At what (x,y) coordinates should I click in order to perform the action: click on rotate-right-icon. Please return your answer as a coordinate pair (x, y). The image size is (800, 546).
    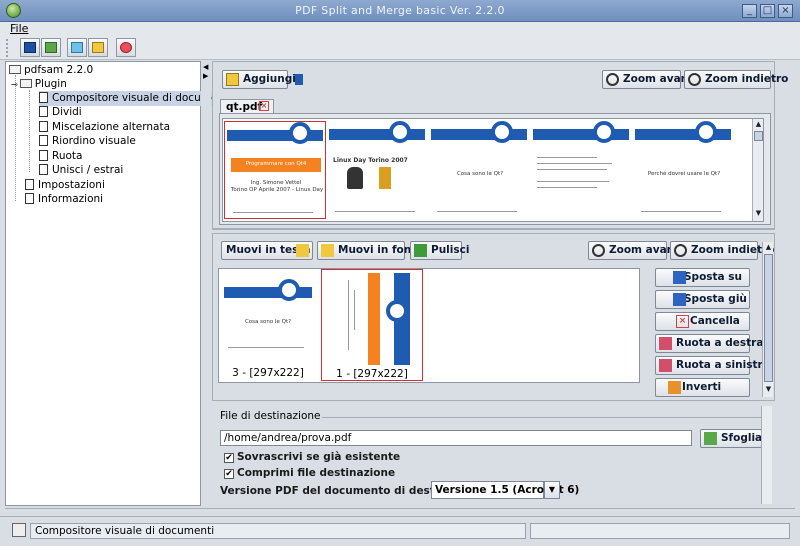
    Looking at the image, I should click on (665, 343).